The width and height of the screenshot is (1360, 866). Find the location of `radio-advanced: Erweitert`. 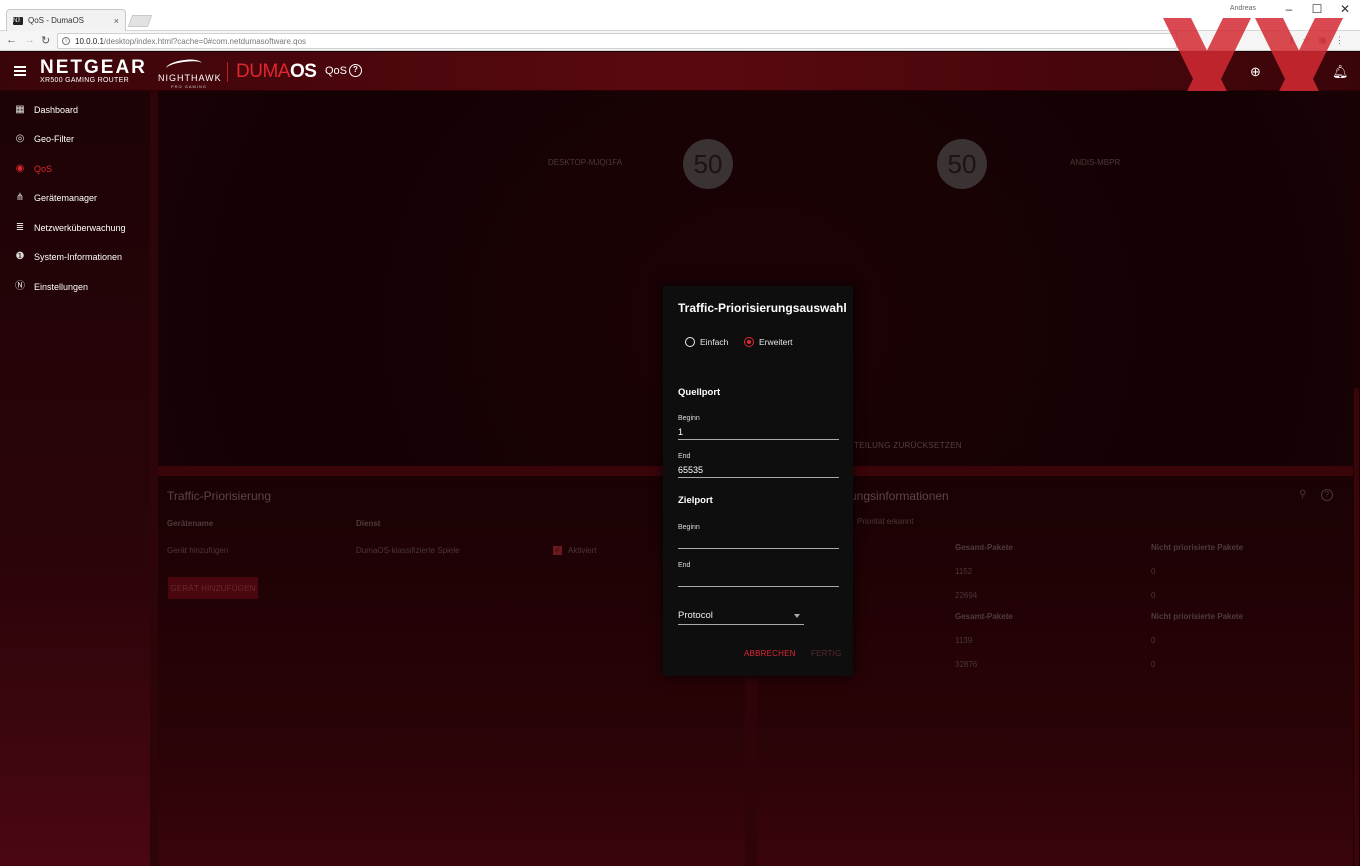

radio-advanced: Erweitert is located at coordinates (768, 342).